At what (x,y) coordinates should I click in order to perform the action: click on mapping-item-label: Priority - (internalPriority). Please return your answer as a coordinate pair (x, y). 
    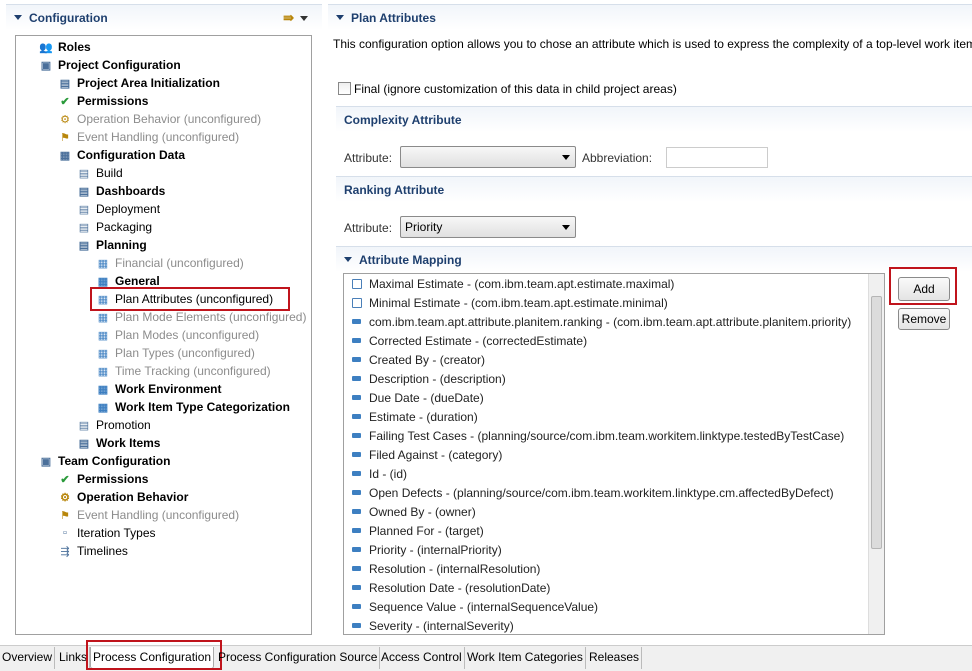
    Looking at the image, I should click on (435, 549).